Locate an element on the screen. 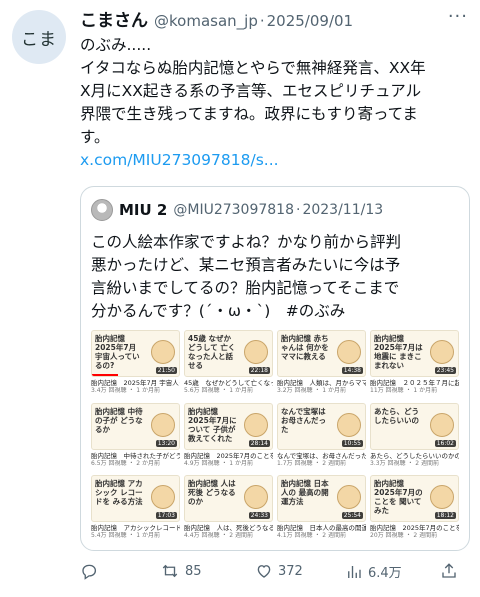 Image resolution: width=480 pixels, height=597 pixels. video-thumbnail: 45歳 なぜかどうして 亡くなった人と話せる 22:18 is located at coordinates (228, 353).